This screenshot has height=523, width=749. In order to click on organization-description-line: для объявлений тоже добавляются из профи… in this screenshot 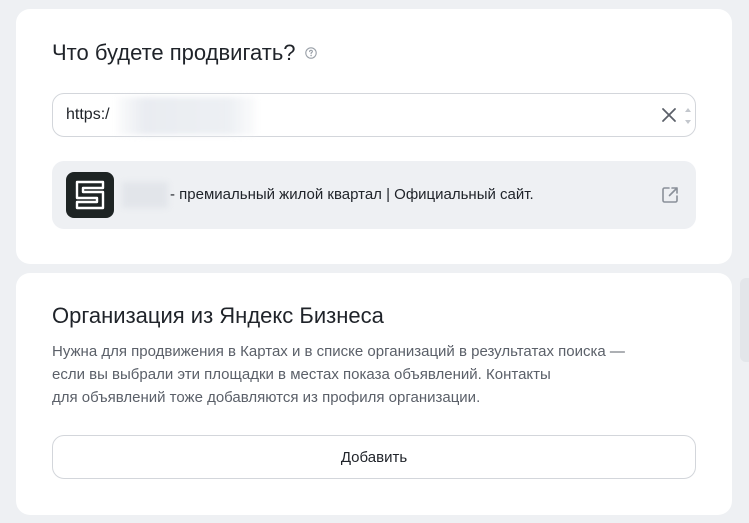, I will do `click(266, 397)`.